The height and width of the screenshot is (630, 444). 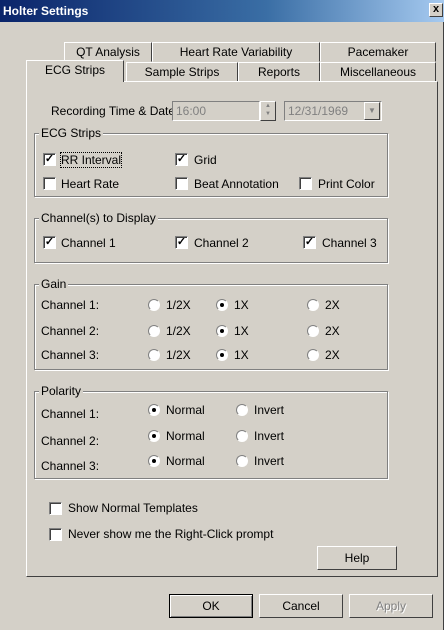 I want to click on recording-time-date-label: Recording Time & Date:, so click(x=115, y=111).